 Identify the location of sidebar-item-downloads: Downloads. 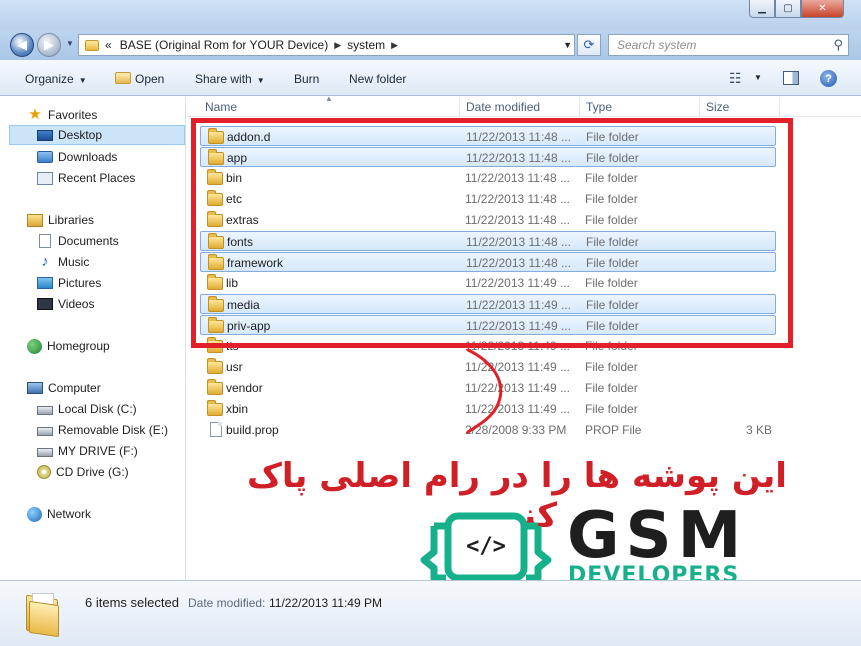
(77, 157).